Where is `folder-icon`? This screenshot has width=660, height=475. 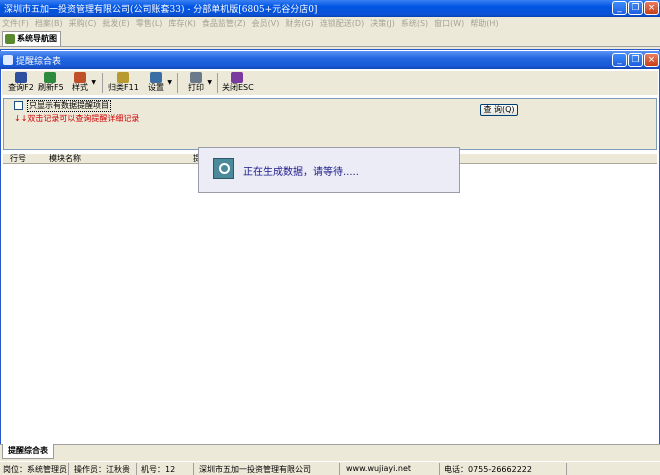 folder-icon is located at coordinates (123, 77).